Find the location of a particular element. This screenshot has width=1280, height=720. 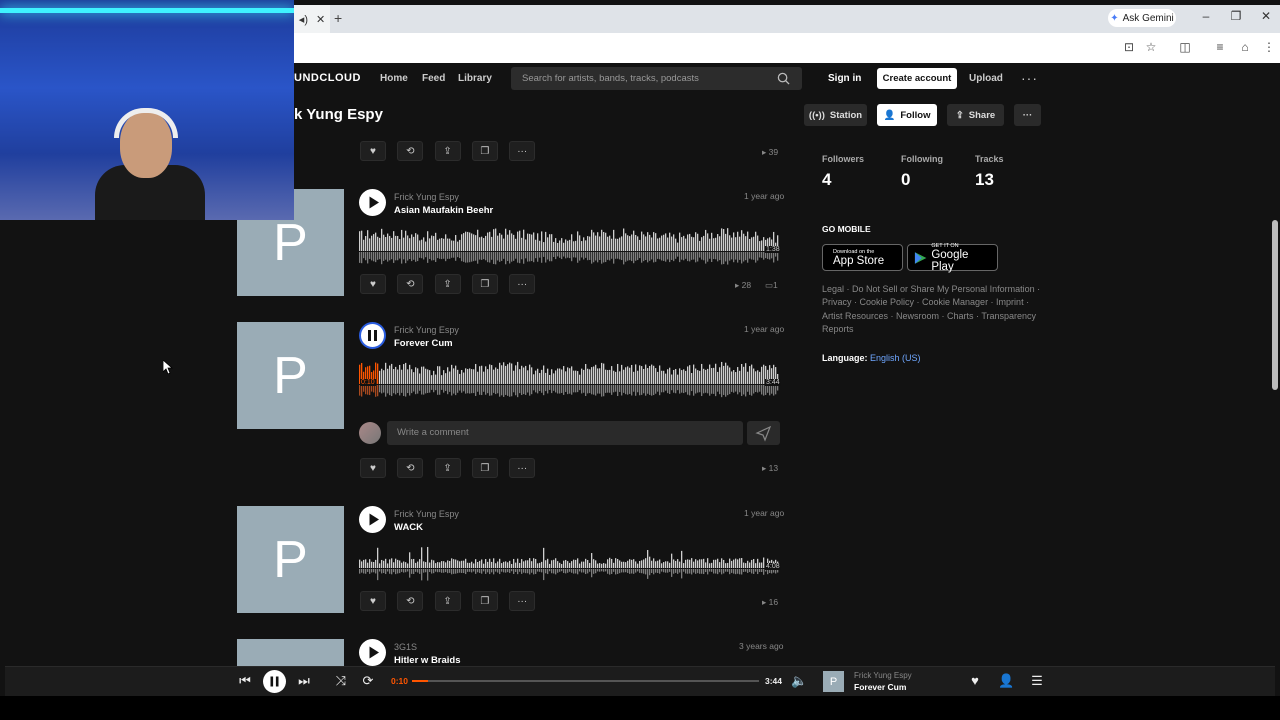

player-title: Forever Cum is located at coordinates (880, 687).